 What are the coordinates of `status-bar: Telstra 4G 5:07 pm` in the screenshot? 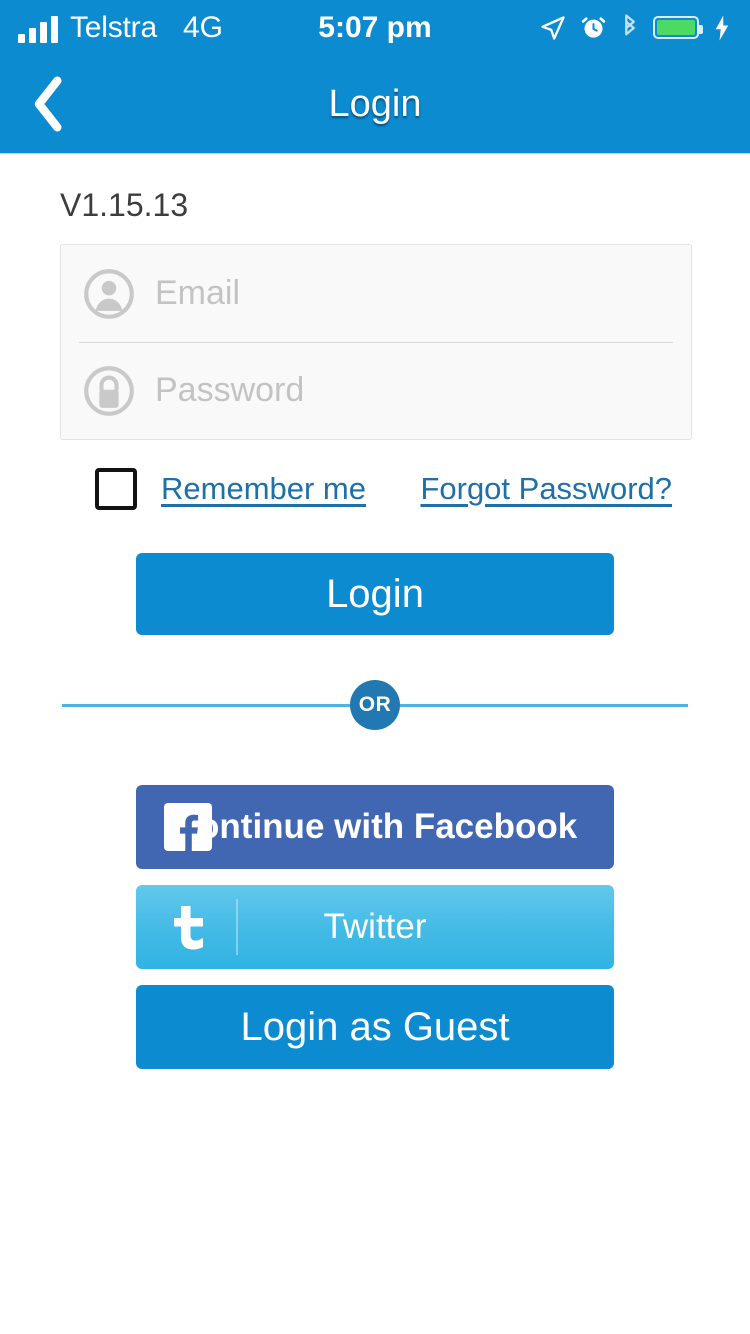 It's located at (375, 27).